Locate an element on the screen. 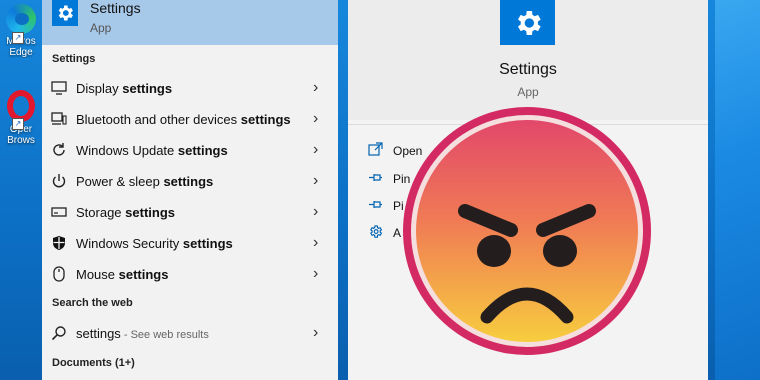 This screenshot has height=380, width=760. best-match-settings: Settings App is located at coordinates (190, 22).